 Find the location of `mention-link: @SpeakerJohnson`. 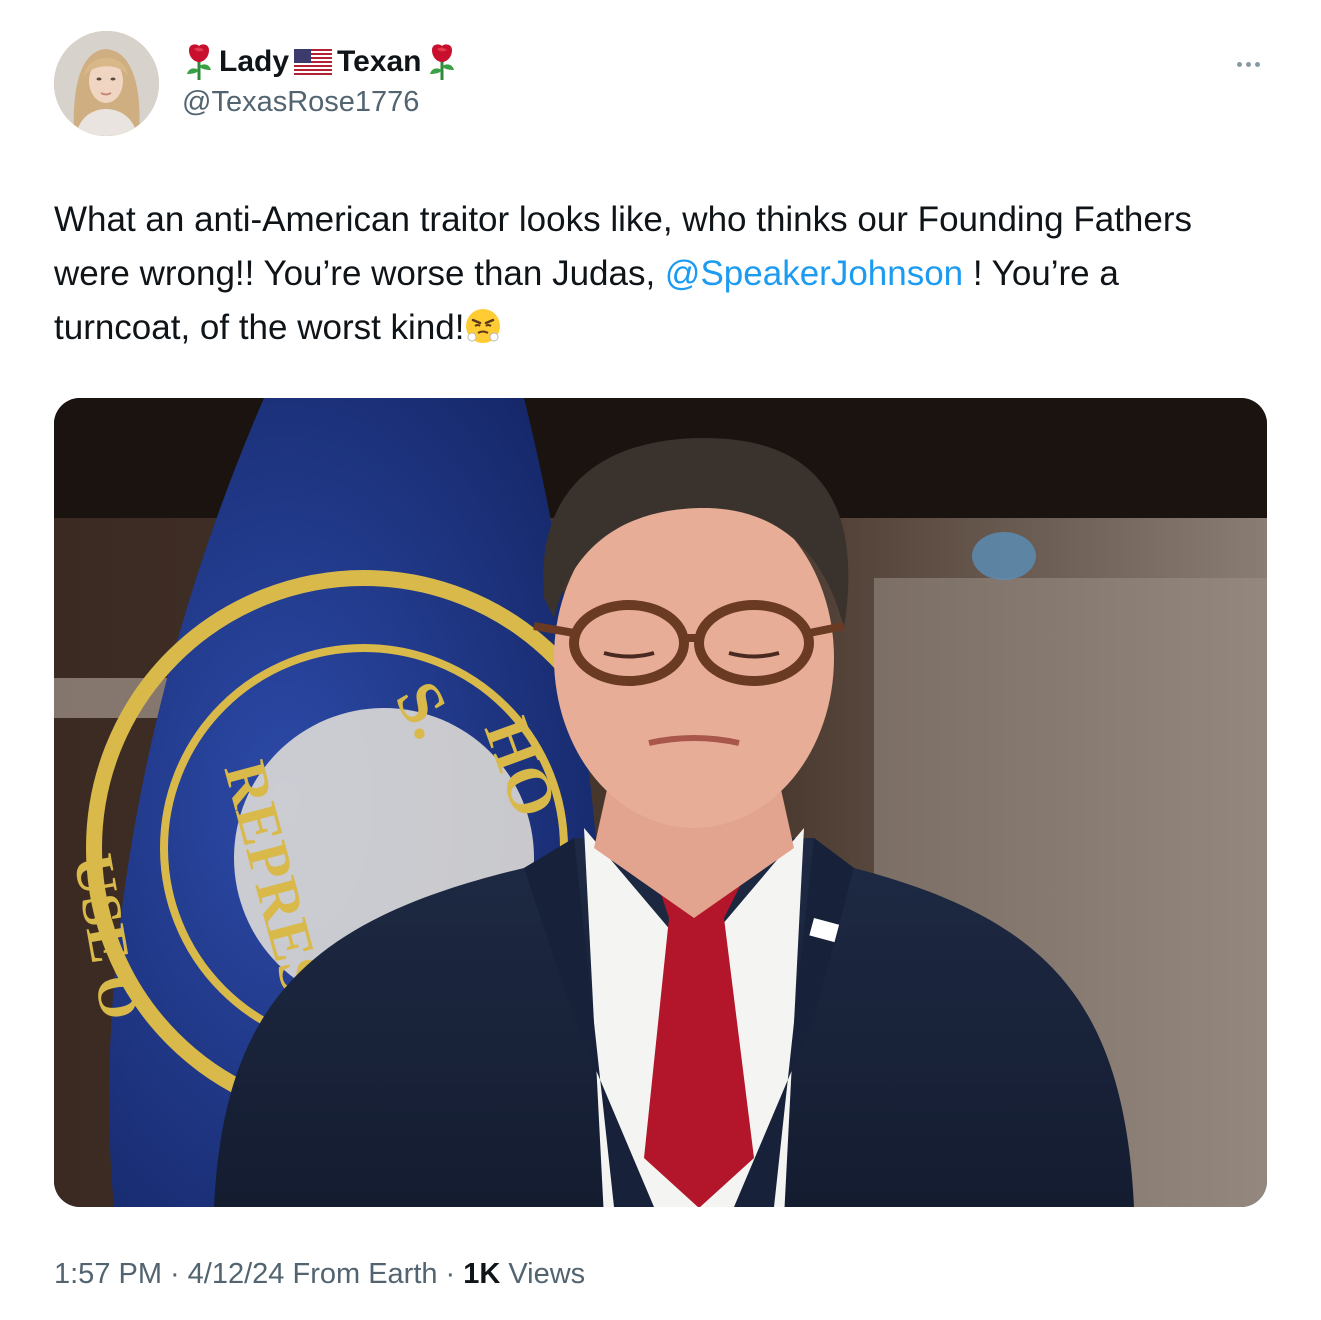

mention-link: @SpeakerJohnson is located at coordinates (814, 273).